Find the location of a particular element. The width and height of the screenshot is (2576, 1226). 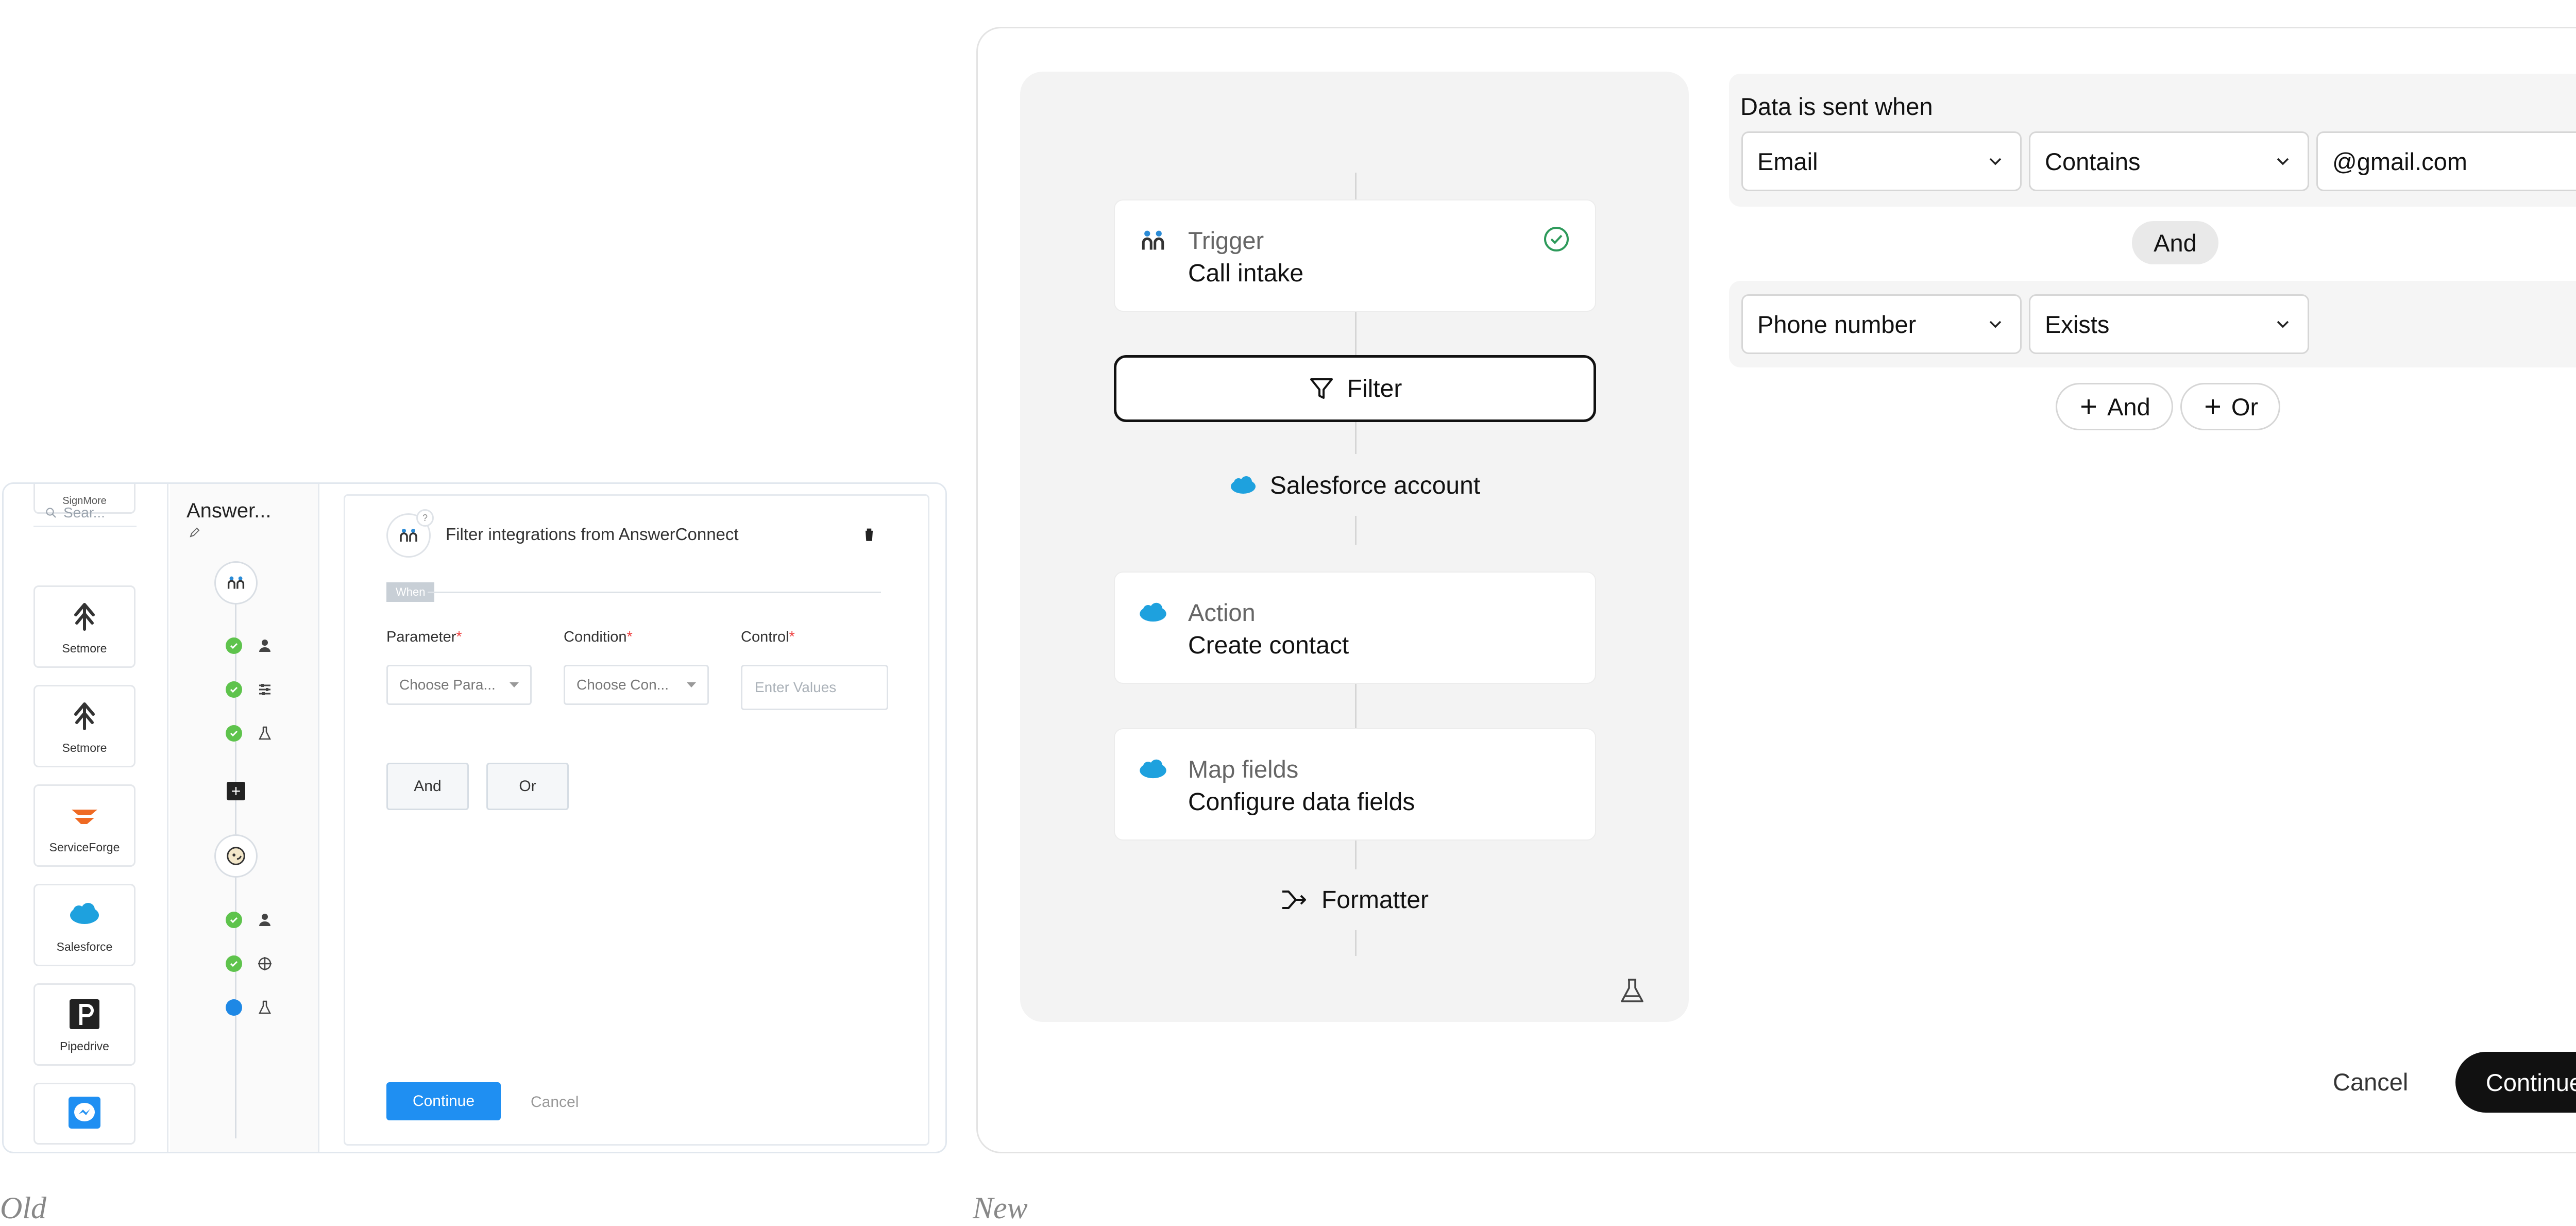

app-card-messenger is located at coordinates (84, 1114).